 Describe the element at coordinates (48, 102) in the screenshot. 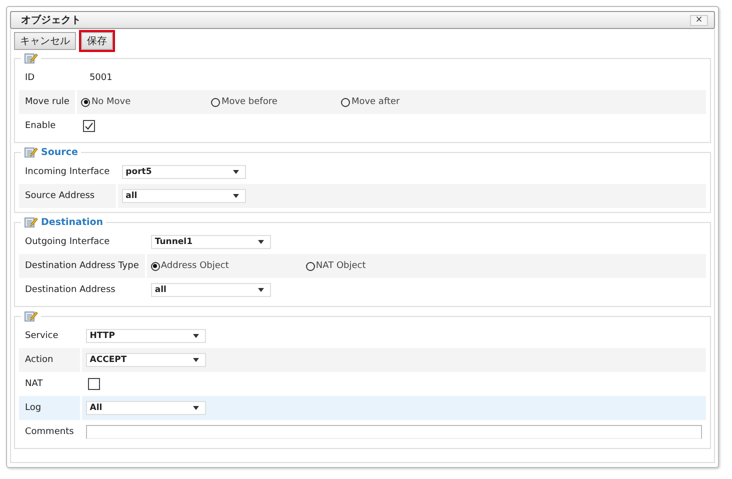

I see `field-label: Move rule` at that location.